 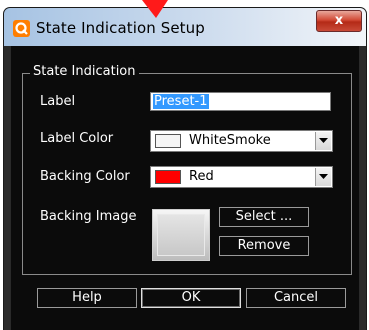 I want to click on backing-color-swatch, so click(x=168, y=177).